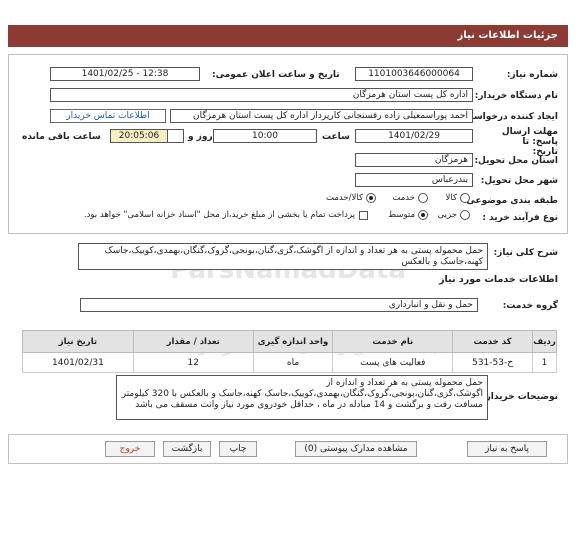 The width and height of the screenshot is (576, 557). I want to click on col-qty: تعداد / مقدار, so click(193, 341).